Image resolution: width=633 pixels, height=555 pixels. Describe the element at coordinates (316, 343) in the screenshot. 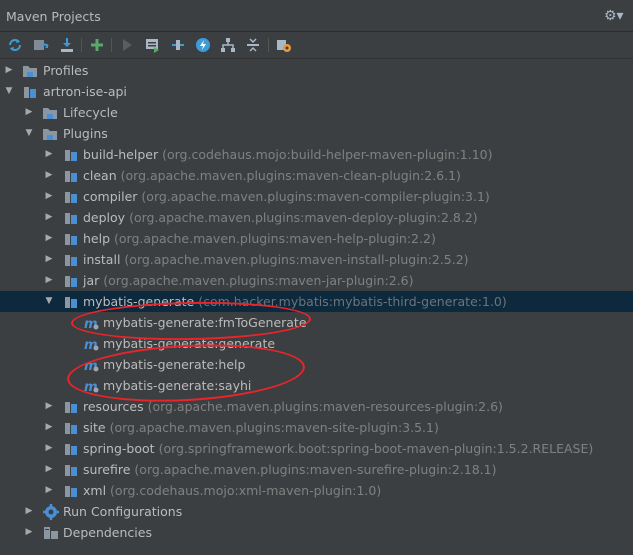

I see `tree-node-goal: m mybatis-generate:generate` at that location.